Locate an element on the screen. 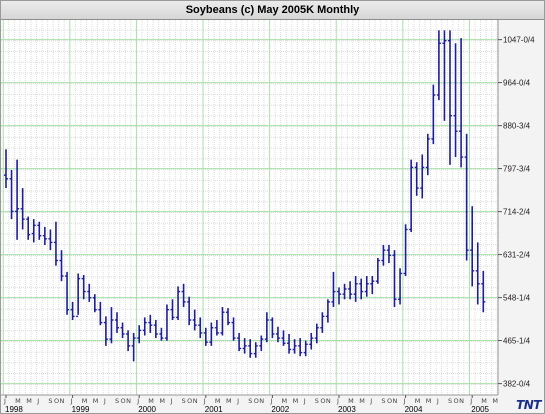 This screenshot has height=414, width=545. price-tick-label: 465-1/4 is located at coordinates (517, 341).